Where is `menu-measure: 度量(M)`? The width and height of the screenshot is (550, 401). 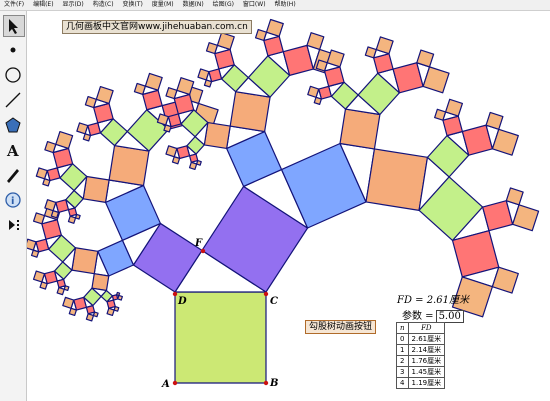 menu-measure: 度量(M) is located at coordinates (163, 5).